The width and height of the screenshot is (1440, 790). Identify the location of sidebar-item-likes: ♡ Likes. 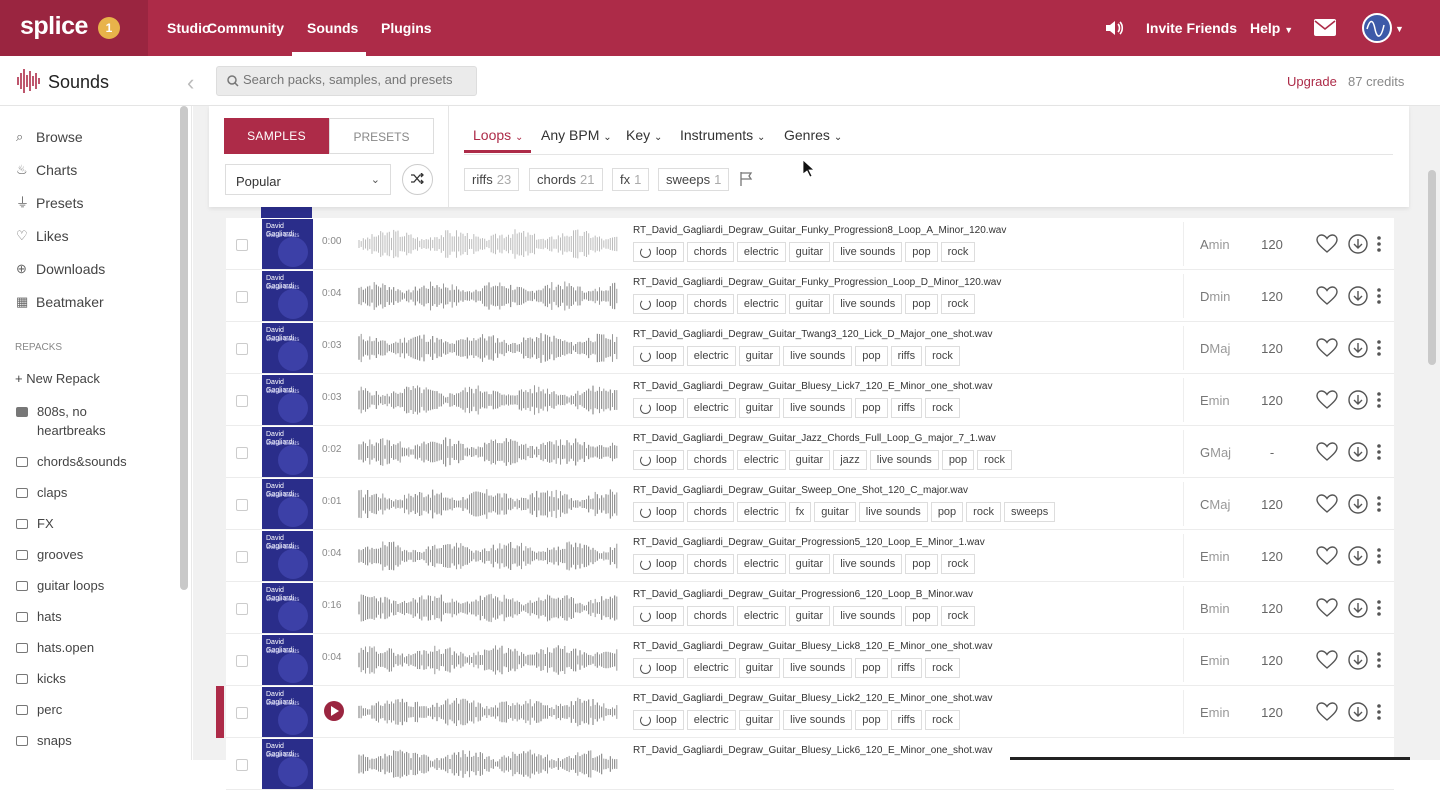
(42, 236).